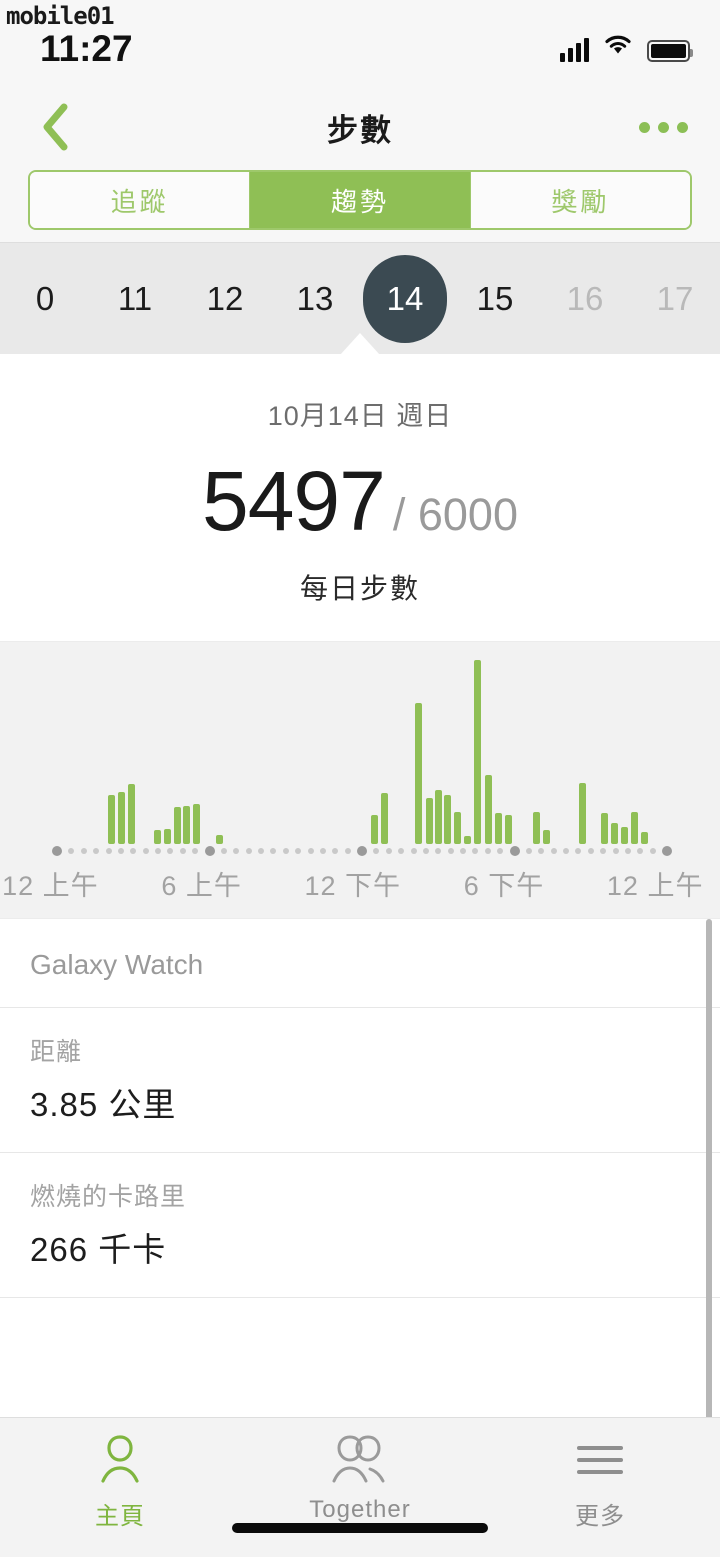  I want to click on person-icon, so click(120, 1460).